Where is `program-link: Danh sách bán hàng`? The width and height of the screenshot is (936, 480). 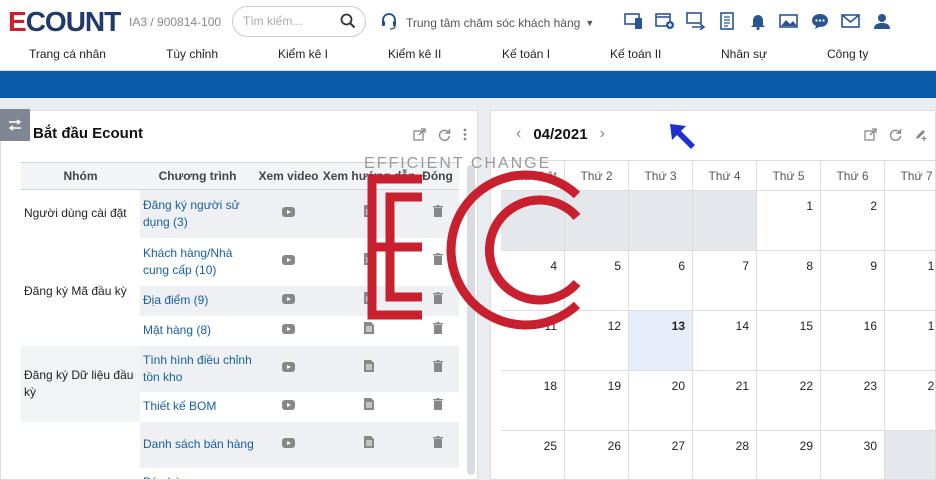 program-link: Danh sách bán hàng is located at coordinates (197, 444).